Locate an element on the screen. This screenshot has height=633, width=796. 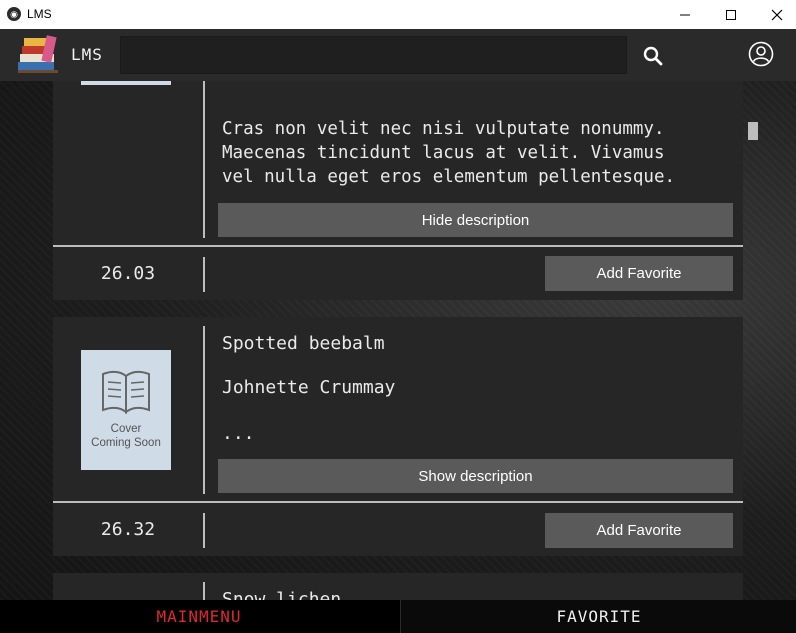
account-icon is located at coordinates (761, 54).